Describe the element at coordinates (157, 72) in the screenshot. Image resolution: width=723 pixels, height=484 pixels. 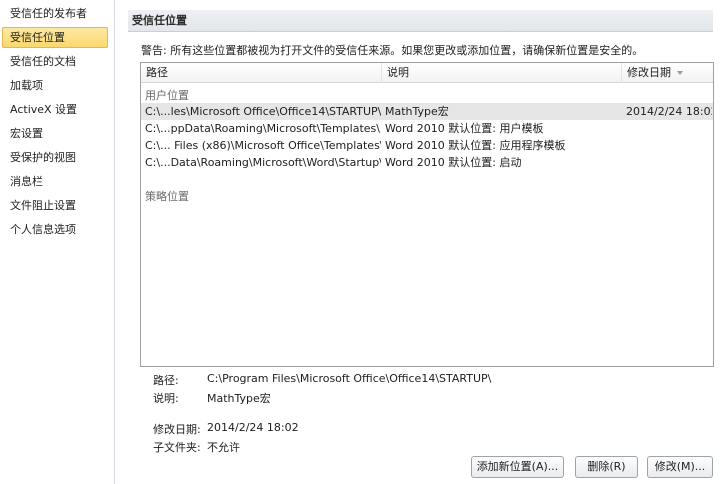
I see `column-header-path-label: 路径` at that location.